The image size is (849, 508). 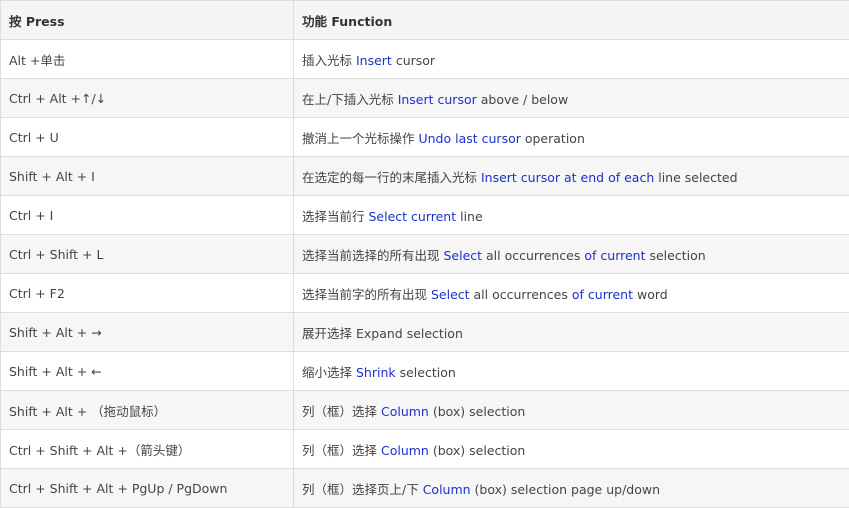 What do you see at coordinates (147, 449) in the screenshot?
I see `shortcut-keys-cell: Ctrl + Shift + Alt +（箭头键）` at bounding box center [147, 449].